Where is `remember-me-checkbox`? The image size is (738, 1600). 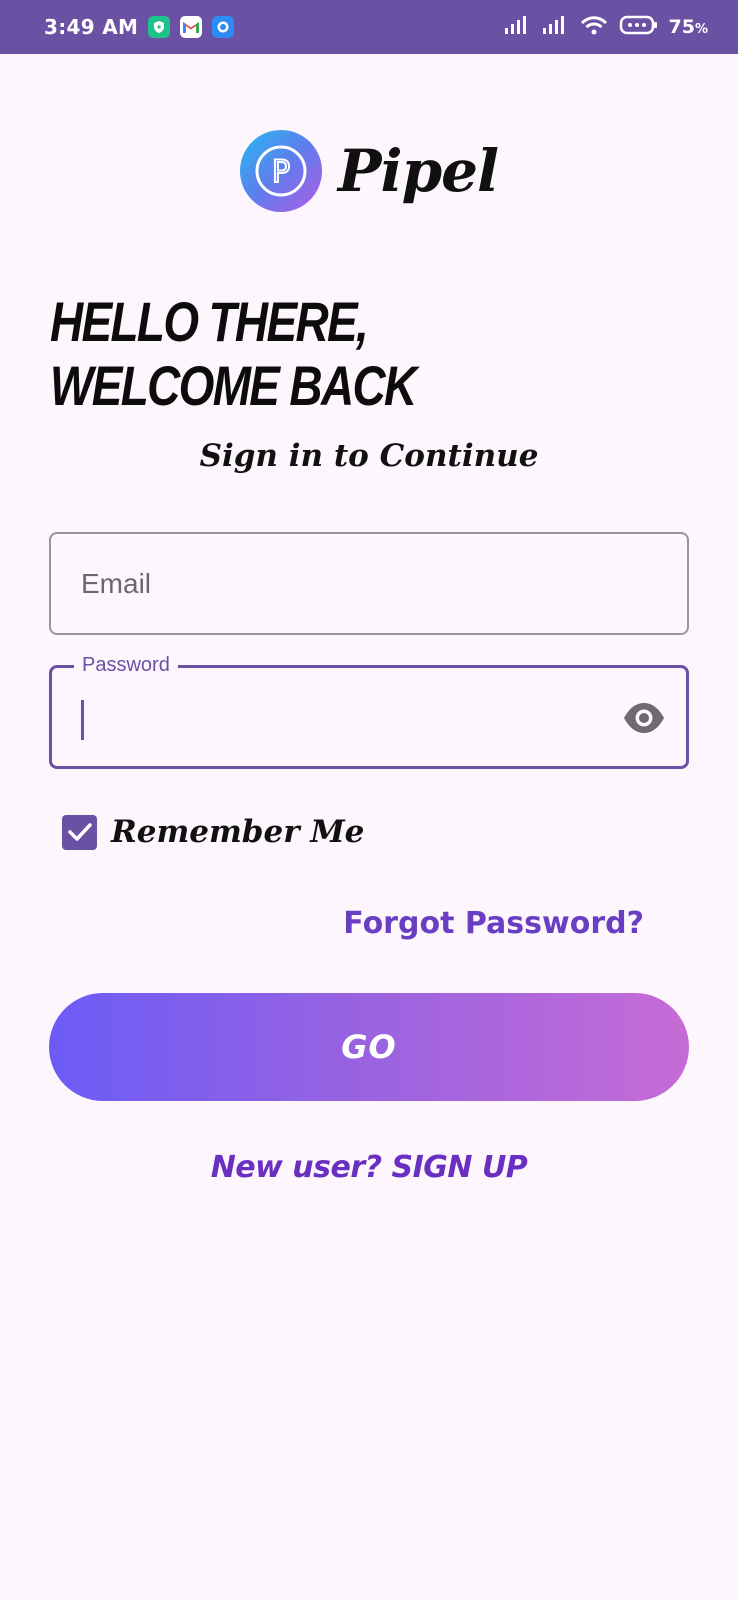
remember-me-checkbox is located at coordinates (79, 832).